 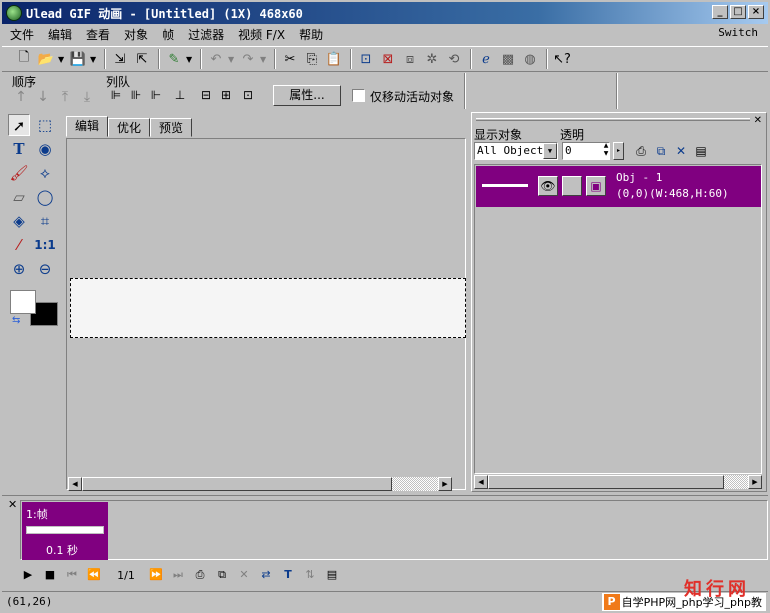 What do you see at coordinates (50, 575) in the screenshot?
I see `stop-icon: ■` at bounding box center [50, 575].